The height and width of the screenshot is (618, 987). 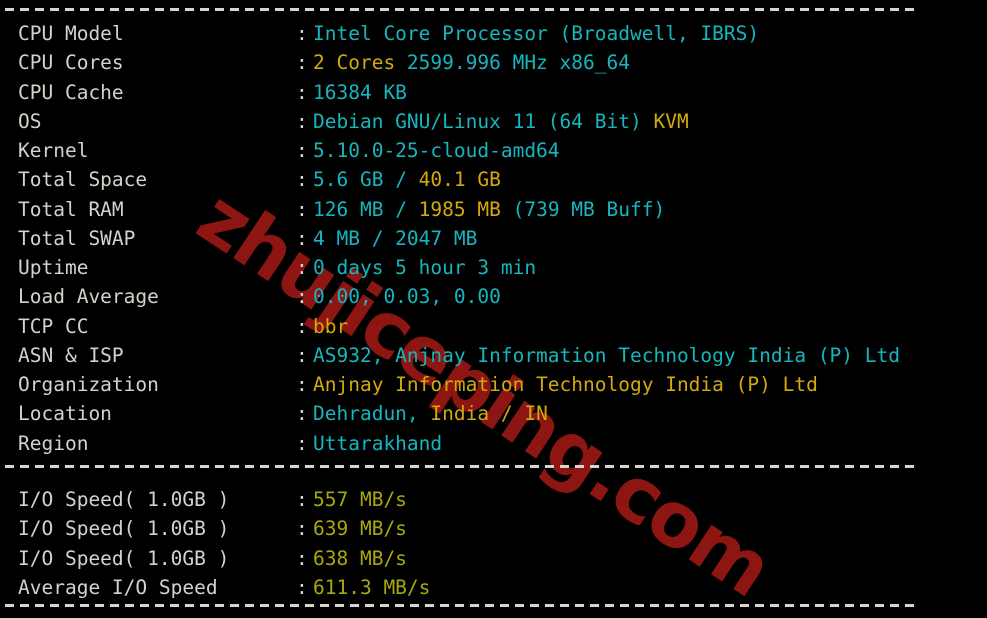 What do you see at coordinates (53, 150) in the screenshot?
I see `info-row-label: Kernel` at bounding box center [53, 150].